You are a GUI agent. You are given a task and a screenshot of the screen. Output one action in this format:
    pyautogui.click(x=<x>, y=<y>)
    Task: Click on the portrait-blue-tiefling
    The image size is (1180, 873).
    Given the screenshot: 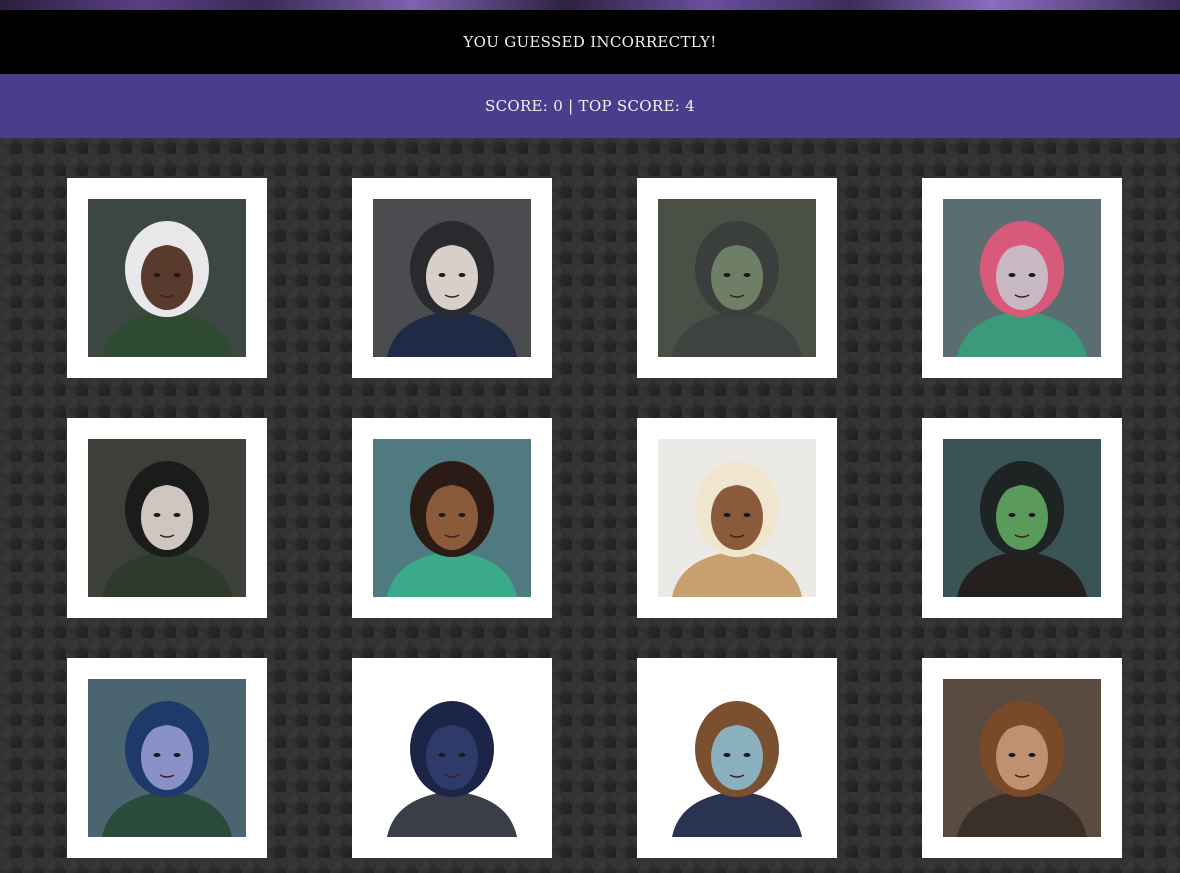 What is the action you would take?
    pyautogui.click(x=167, y=758)
    